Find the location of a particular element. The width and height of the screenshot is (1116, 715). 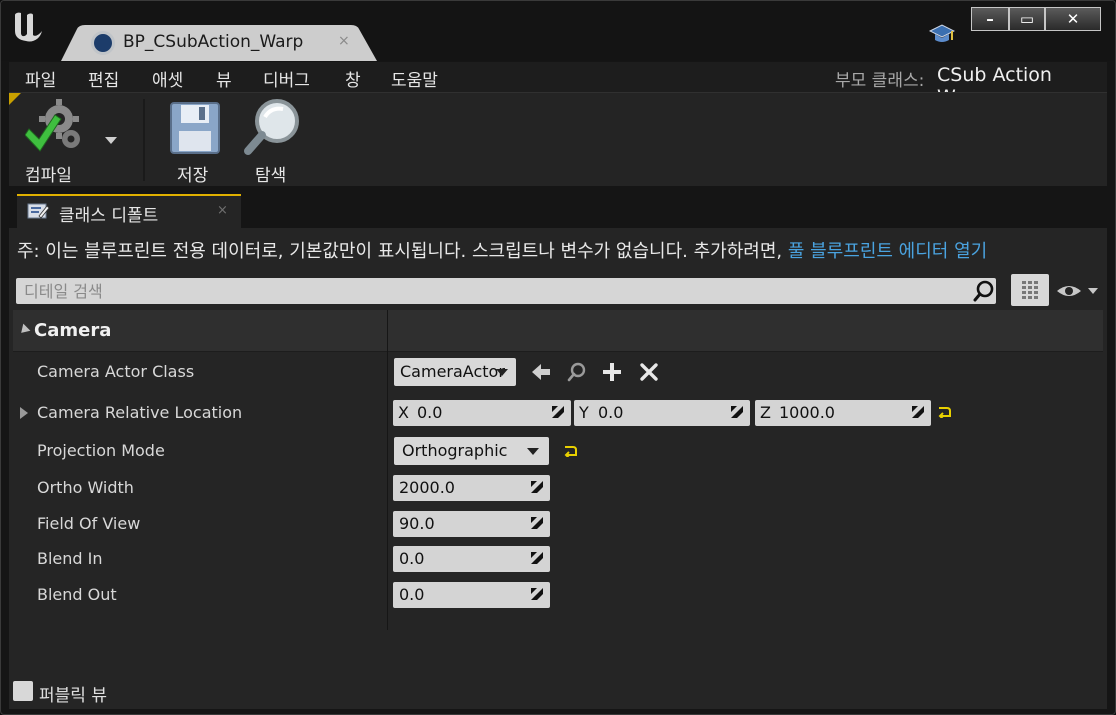

open-full-editor-link: 풀 블루프린트 에디터 열기 is located at coordinates (887, 251).